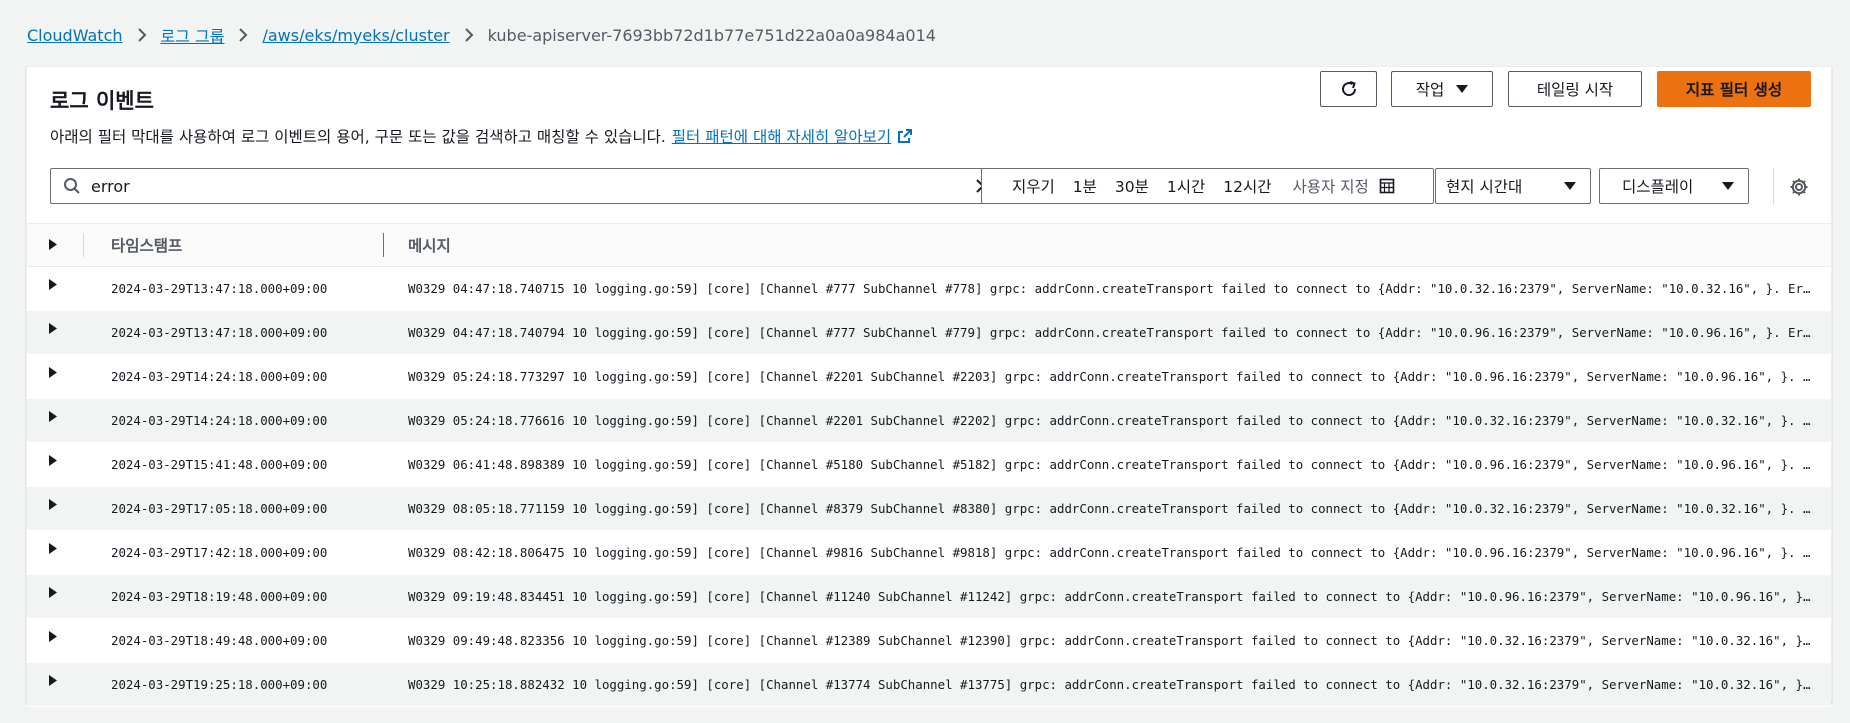 The image size is (1850, 723). Describe the element at coordinates (219, 640) in the screenshot. I see `row-timestamp: 2024-03-29T18:49:48.000+09:00` at that location.